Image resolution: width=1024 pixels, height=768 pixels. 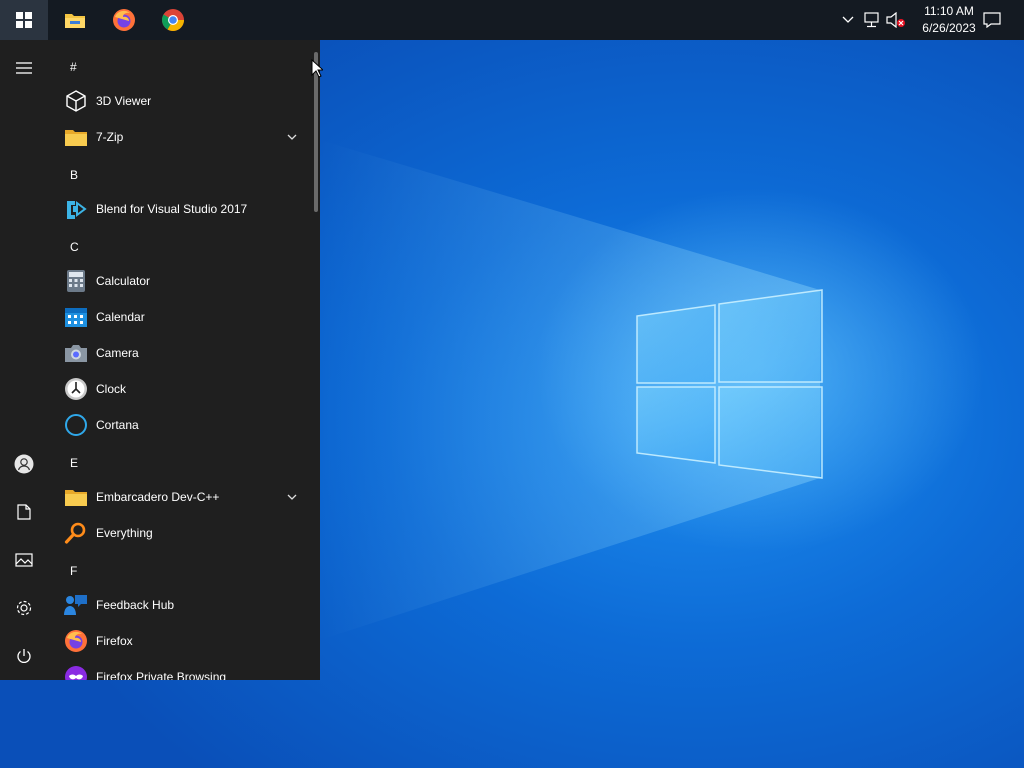 What do you see at coordinates (76, 425) in the screenshot?
I see `cortana-icon` at bounding box center [76, 425].